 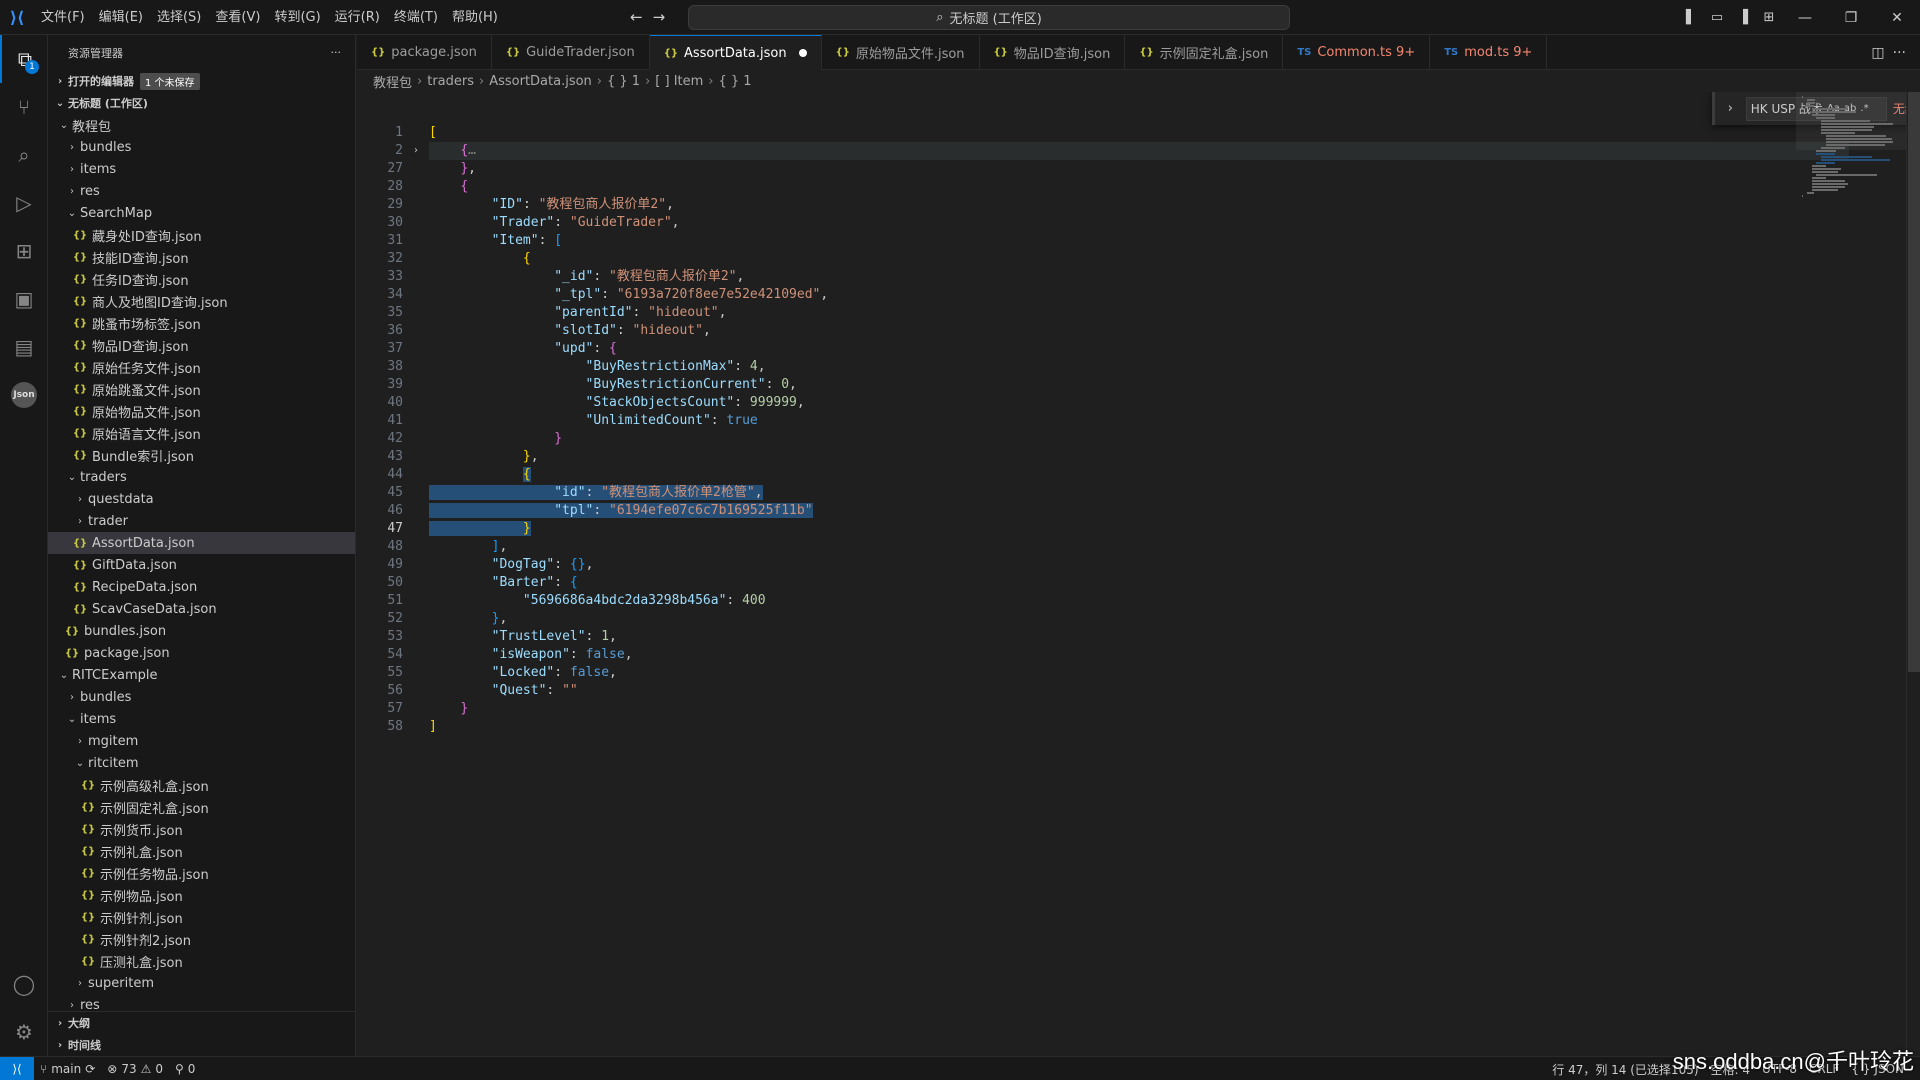 What do you see at coordinates (201, 521) in the screenshot?
I see `tree-folder-item: › trader` at bounding box center [201, 521].